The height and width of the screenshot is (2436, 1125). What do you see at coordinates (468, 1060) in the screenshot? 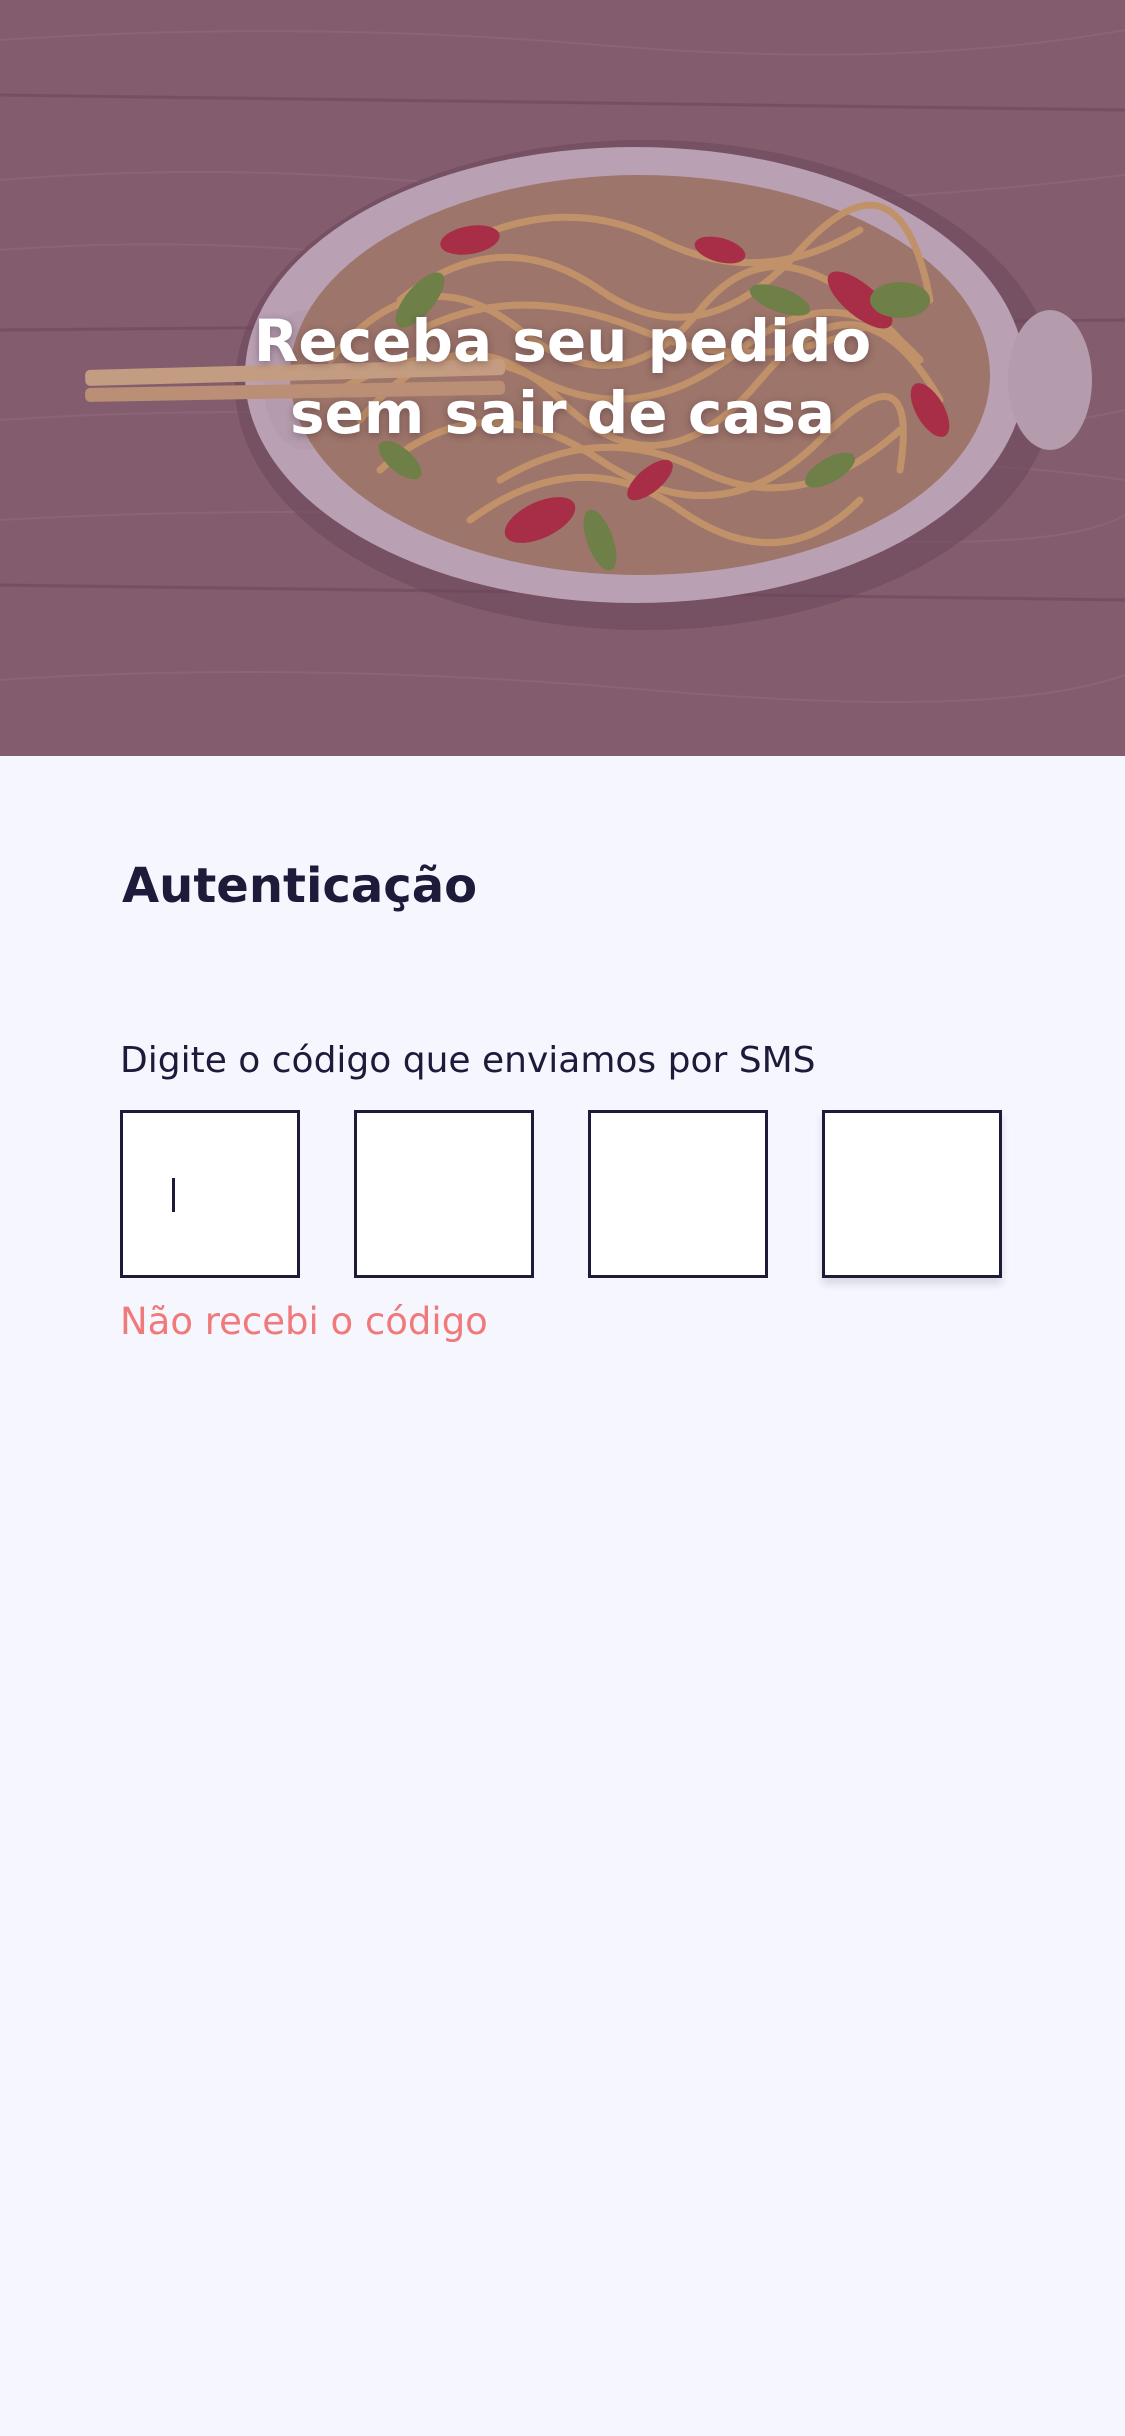
I see `sms-instruction: Digite o código que enviamos por SMS` at bounding box center [468, 1060].